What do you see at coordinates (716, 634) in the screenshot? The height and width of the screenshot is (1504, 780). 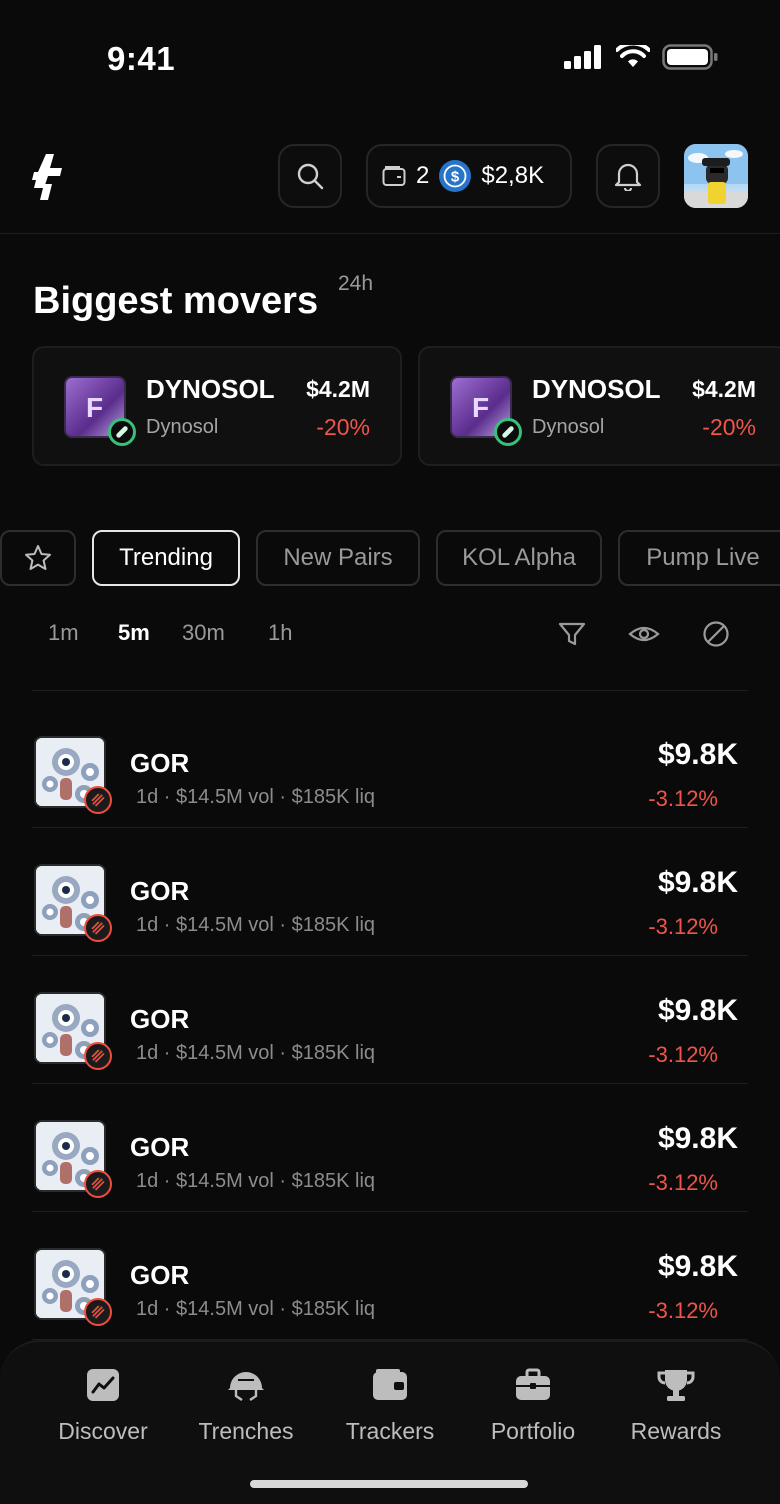 I see `block-icon` at bounding box center [716, 634].